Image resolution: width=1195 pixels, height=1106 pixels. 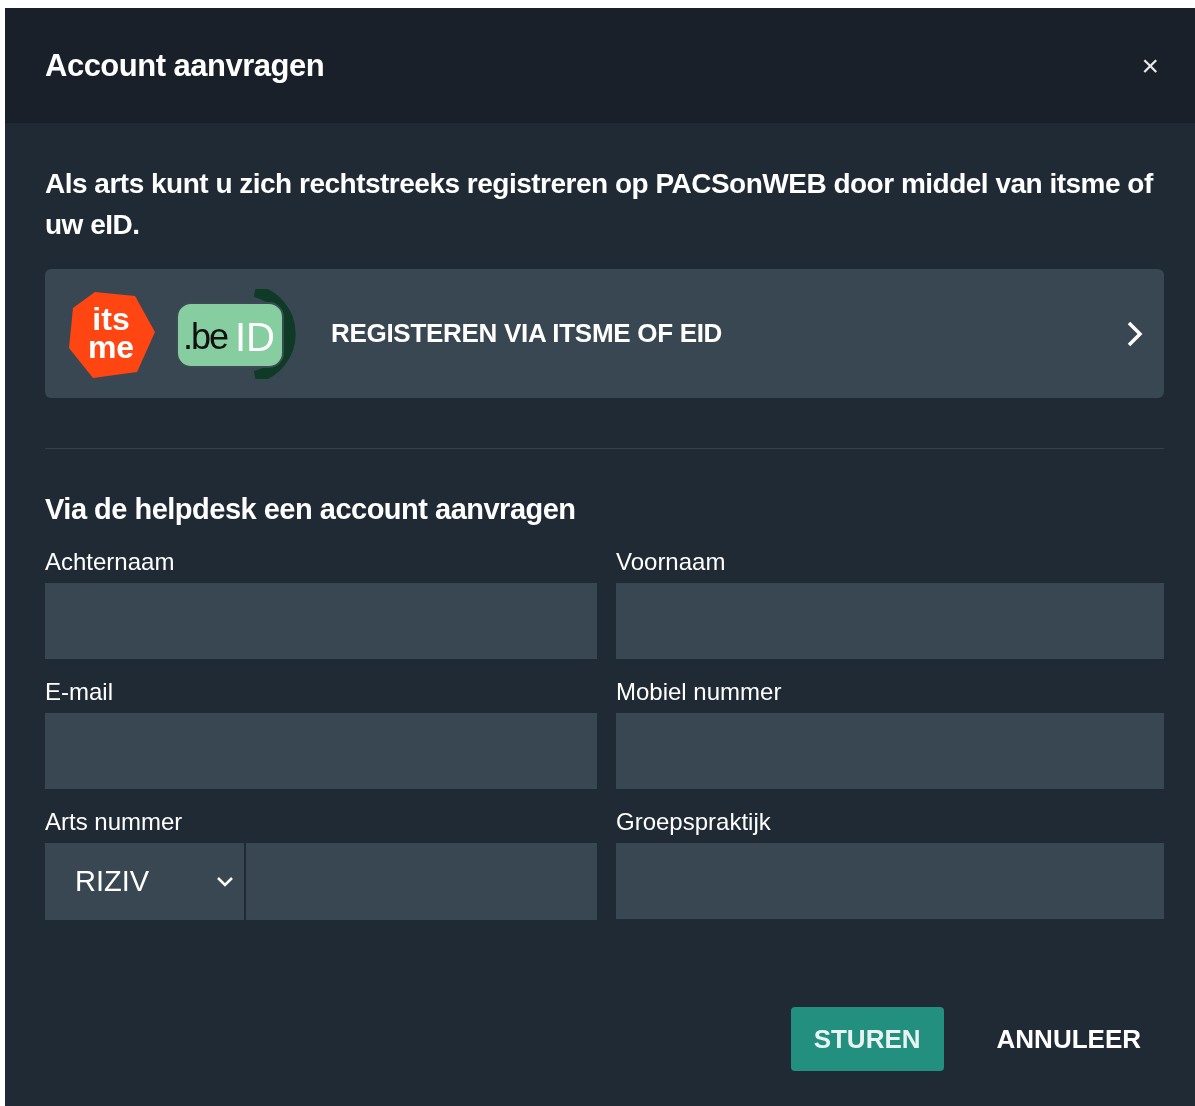 I want to click on field-label: Achternaam, so click(x=110, y=562).